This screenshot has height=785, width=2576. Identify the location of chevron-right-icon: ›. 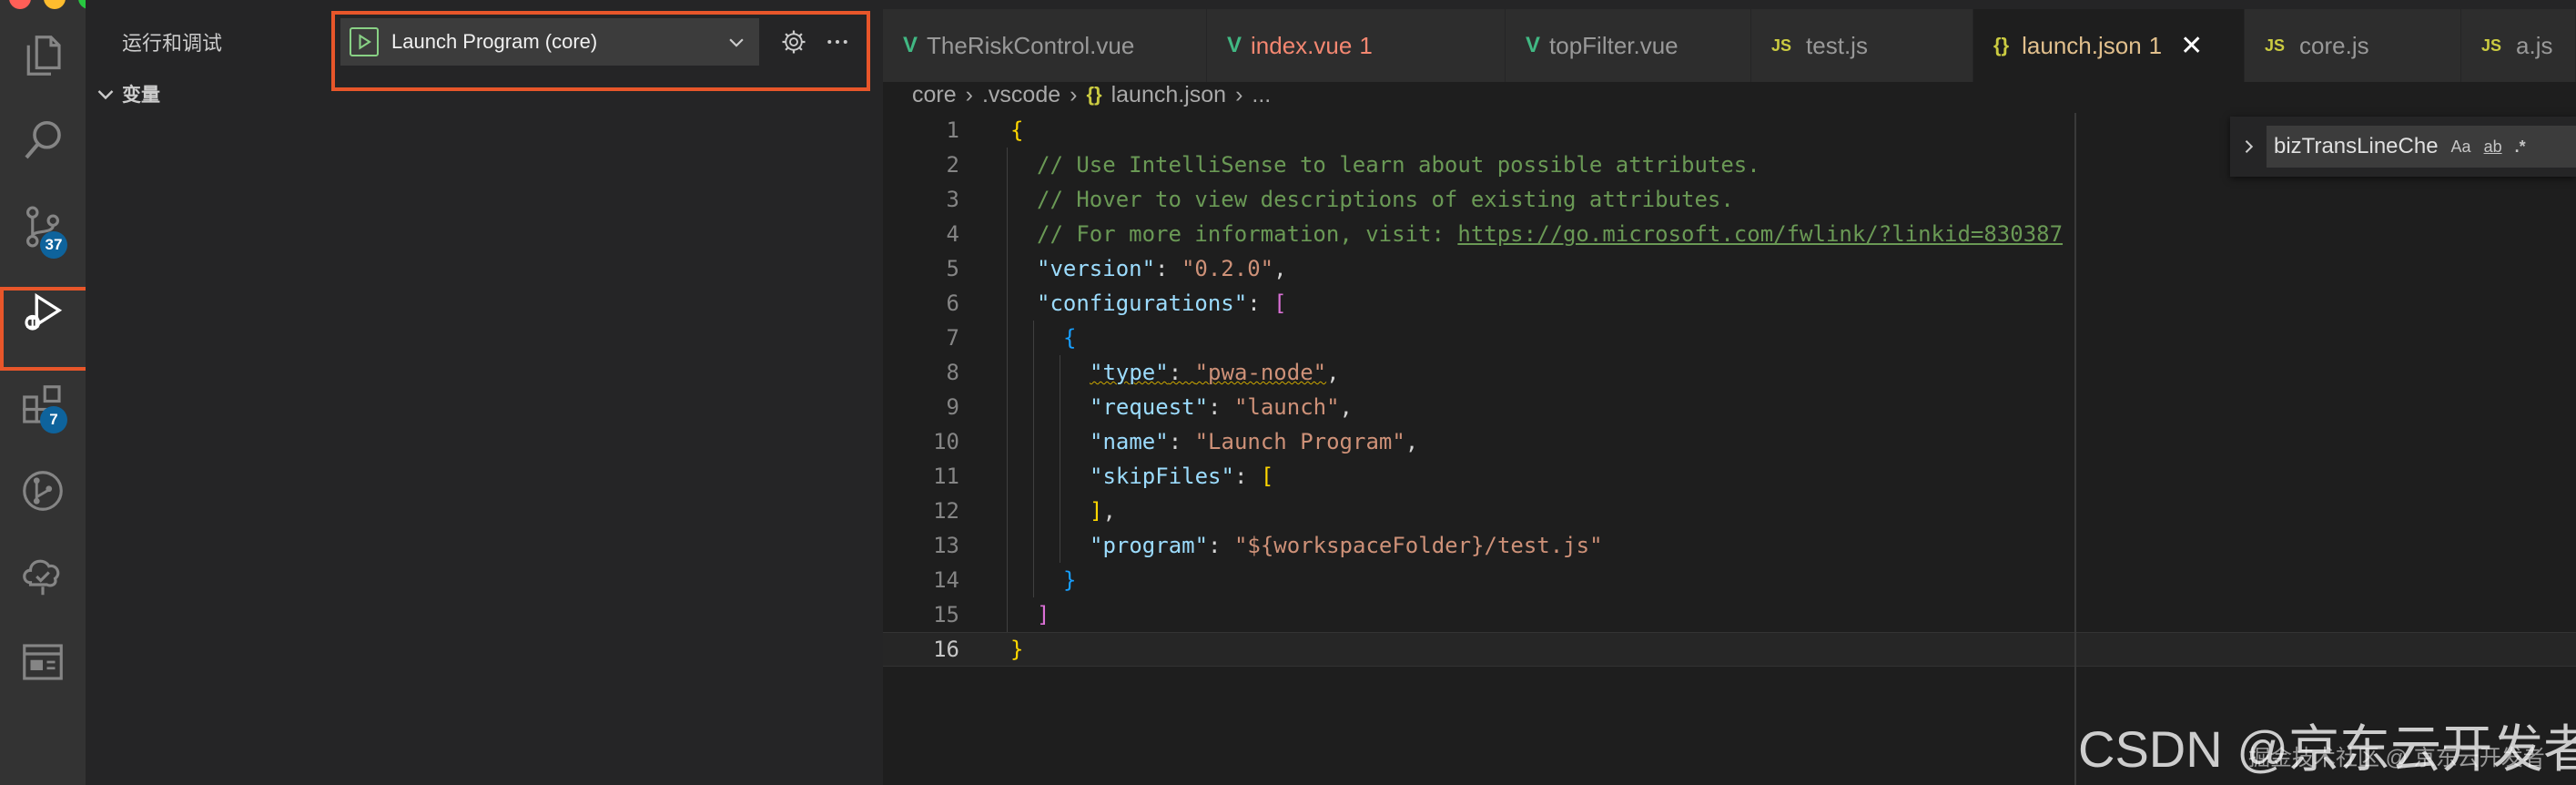
(1074, 94).